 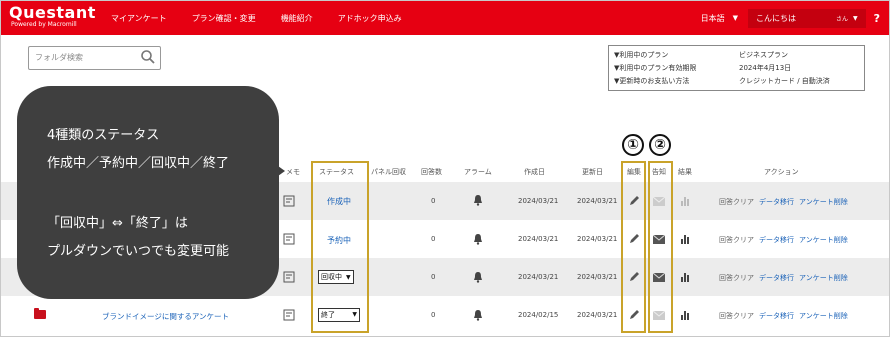 I want to click on help-button: ?, so click(x=877, y=18).